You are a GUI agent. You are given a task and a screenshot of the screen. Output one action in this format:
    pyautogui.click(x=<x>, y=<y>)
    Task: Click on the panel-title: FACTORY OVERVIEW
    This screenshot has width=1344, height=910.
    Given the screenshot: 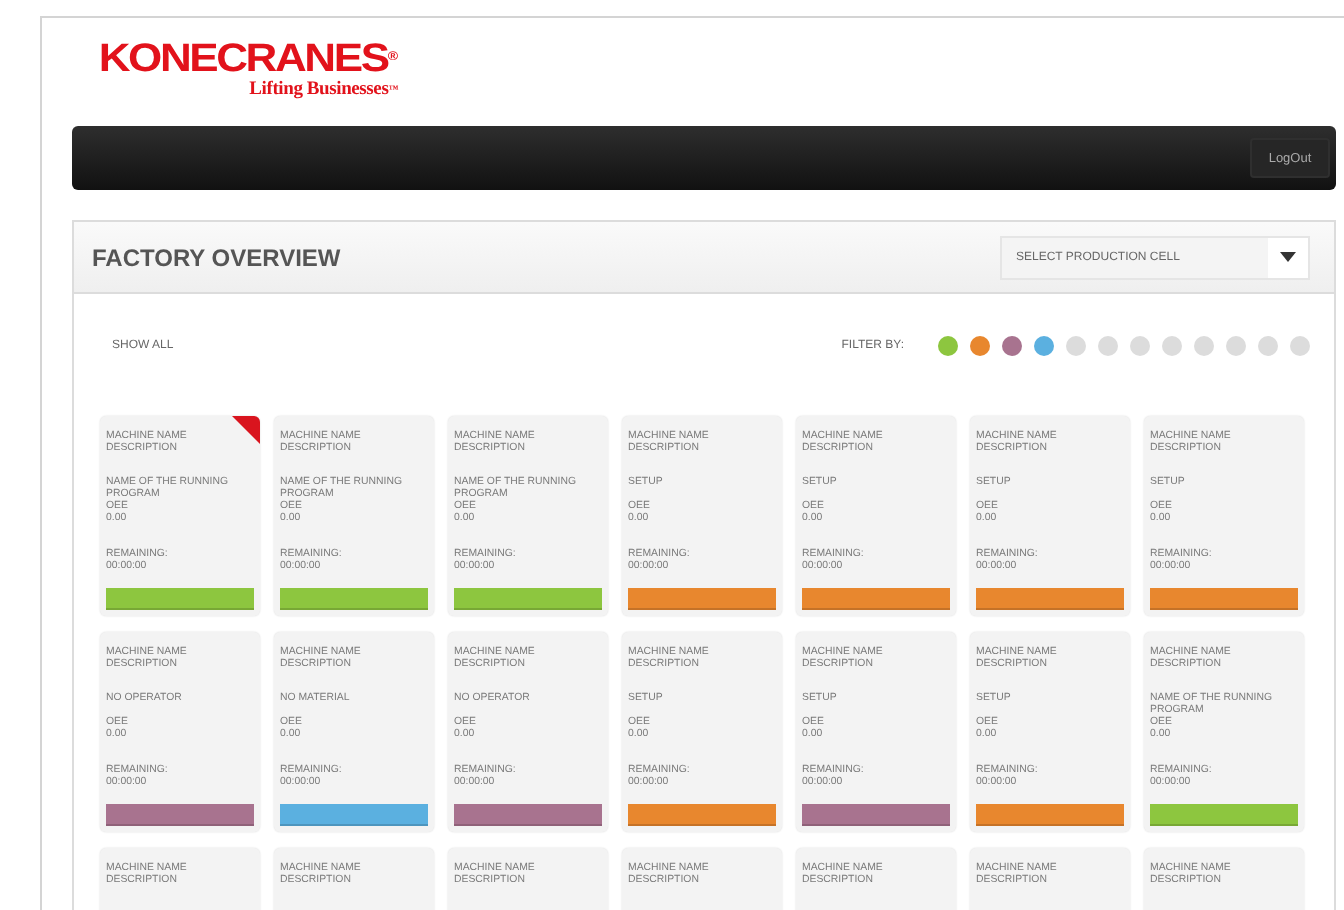 What is the action you would take?
    pyautogui.click(x=216, y=257)
    